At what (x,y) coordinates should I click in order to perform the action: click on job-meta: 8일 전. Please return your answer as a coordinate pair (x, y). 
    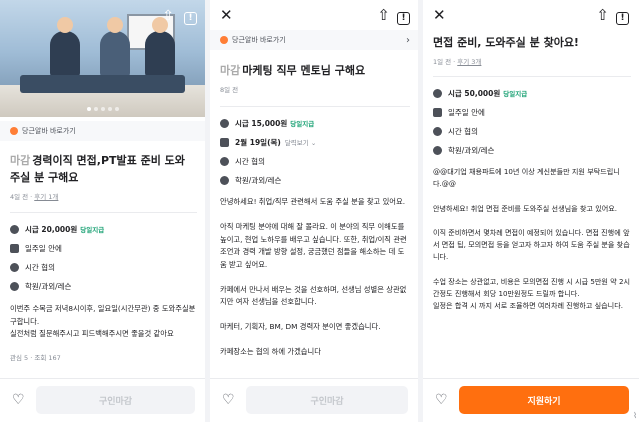
    Looking at the image, I should click on (229, 90).